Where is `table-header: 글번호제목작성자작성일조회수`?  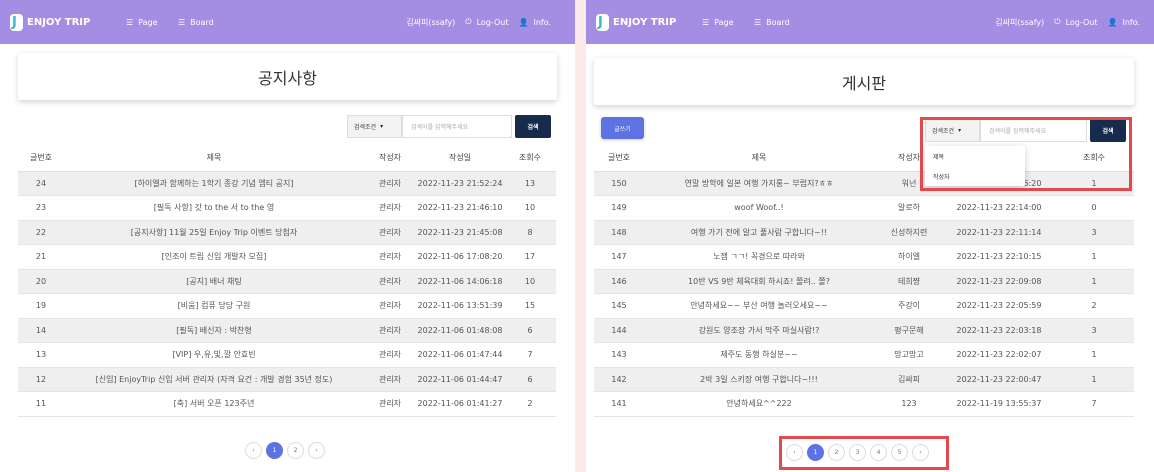
table-header: 글번호제목작성자작성일조회수 is located at coordinates (287, 158).